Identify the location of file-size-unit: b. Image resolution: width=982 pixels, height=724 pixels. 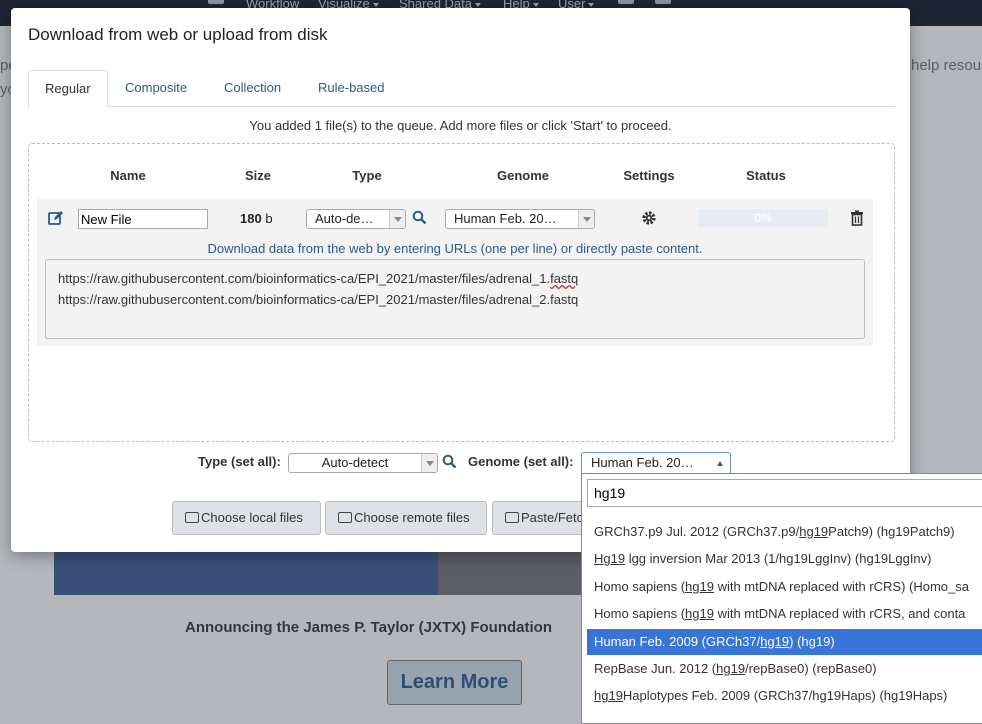
(269, 218).